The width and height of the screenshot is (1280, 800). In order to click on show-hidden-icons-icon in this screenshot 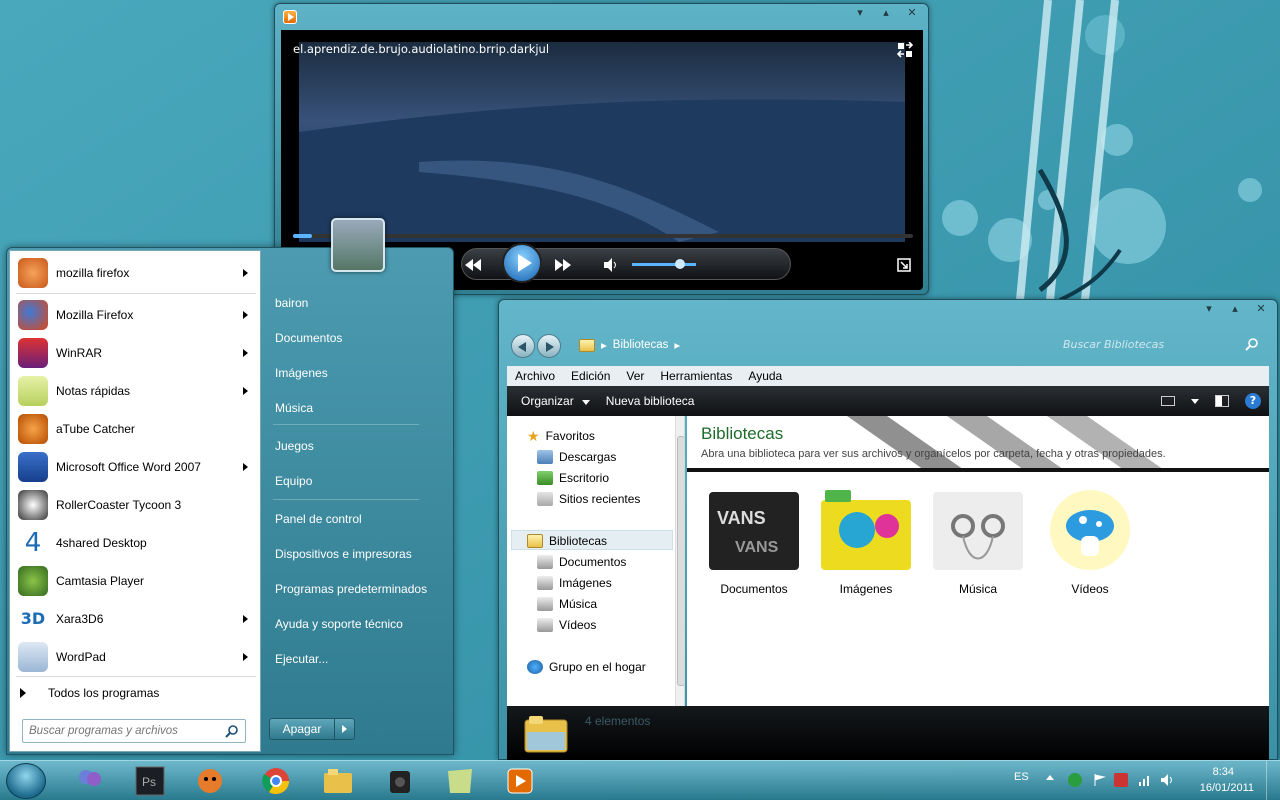, I will do `click(1050, 777)`.